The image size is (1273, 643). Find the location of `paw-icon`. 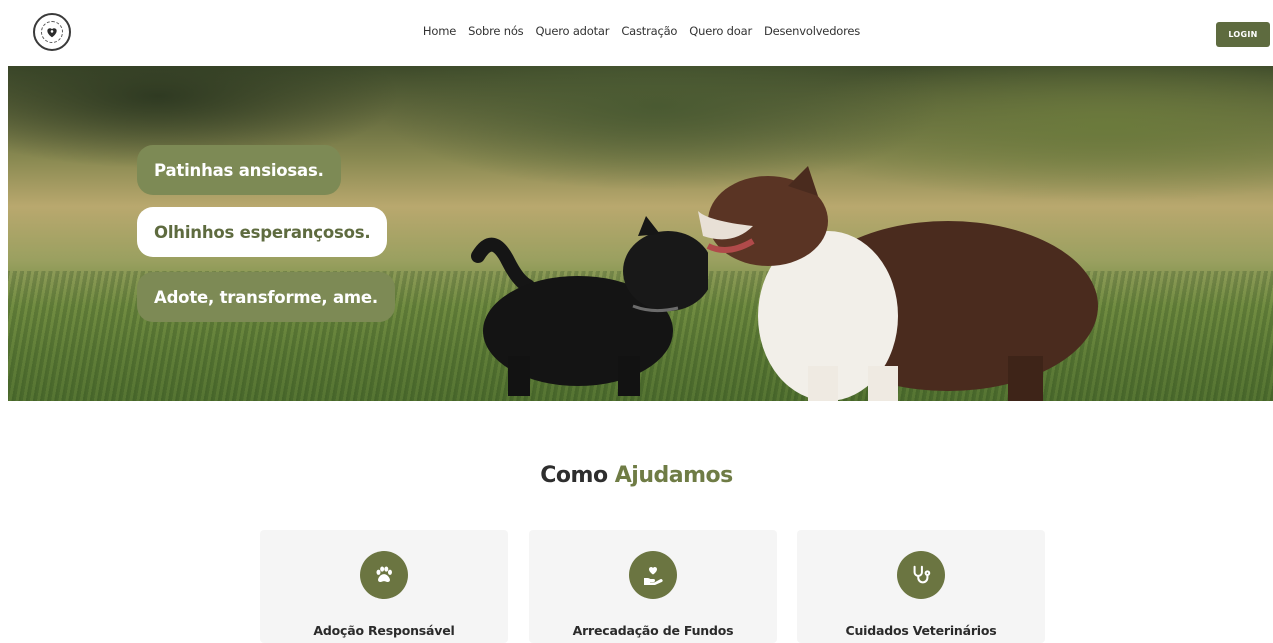

paw-icon is located at coordinates (384, 575).